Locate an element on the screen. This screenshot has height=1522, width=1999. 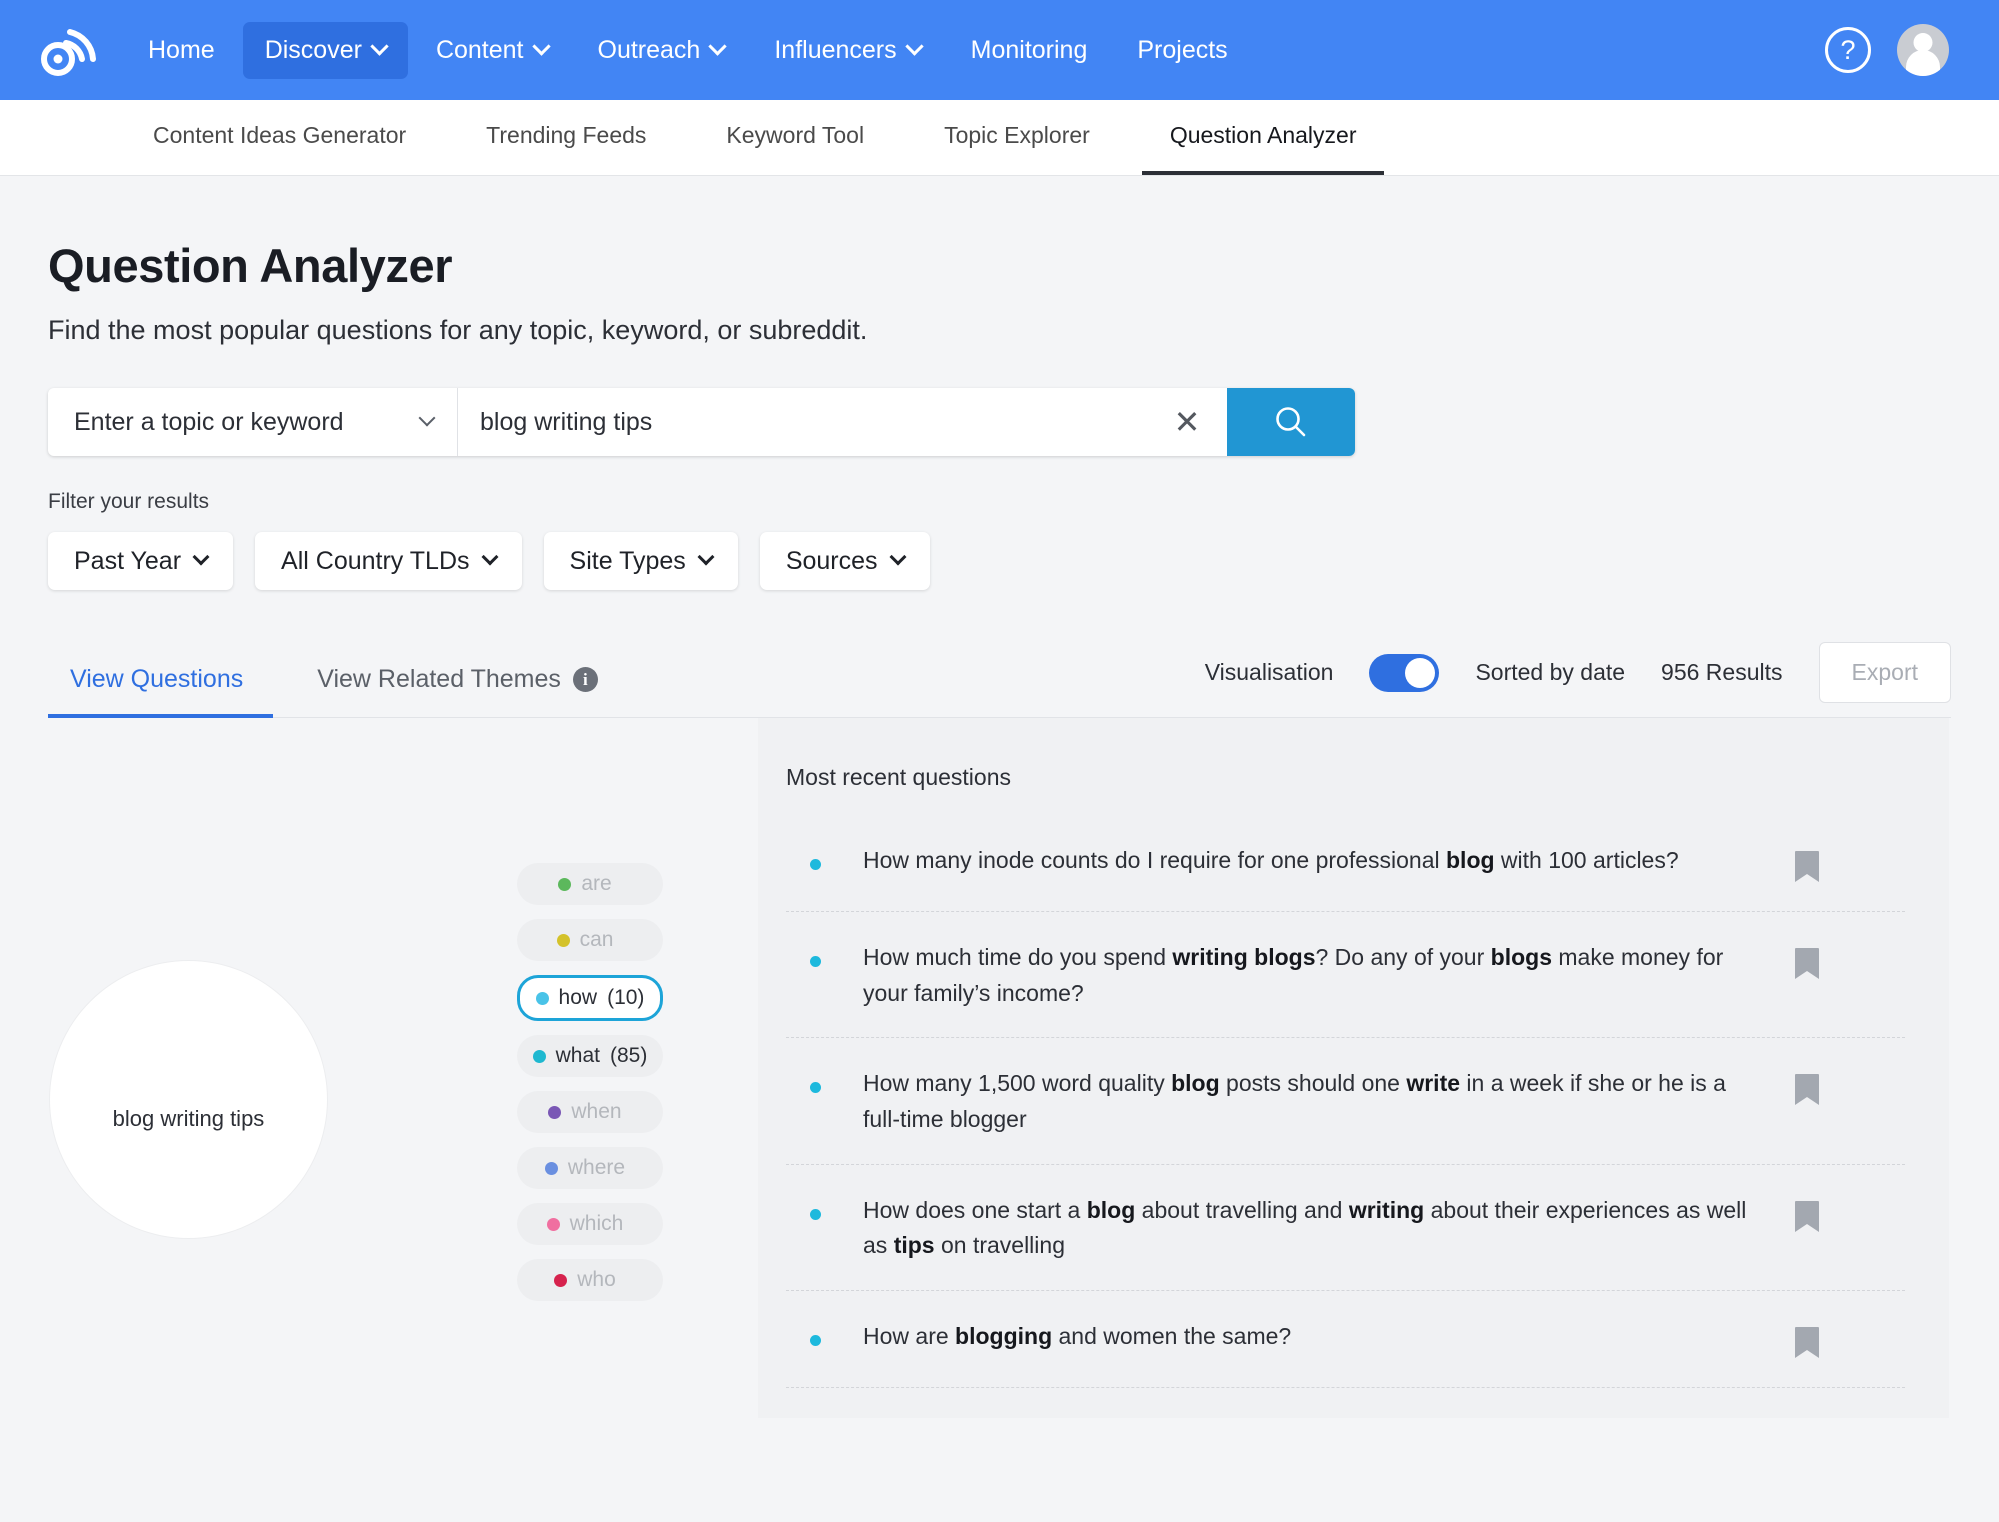
keyword-bubble: blog writing tips is located at coordinates (188, 1099).